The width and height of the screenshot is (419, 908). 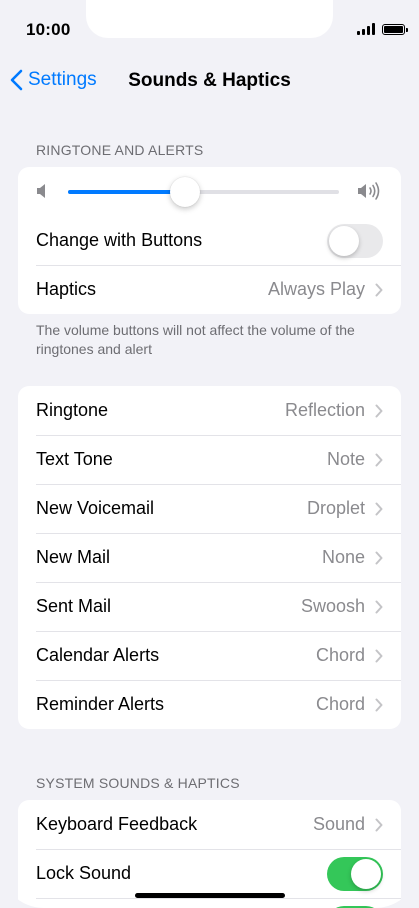 I want to click on volume-slider-row, so click(x=209, y=191).